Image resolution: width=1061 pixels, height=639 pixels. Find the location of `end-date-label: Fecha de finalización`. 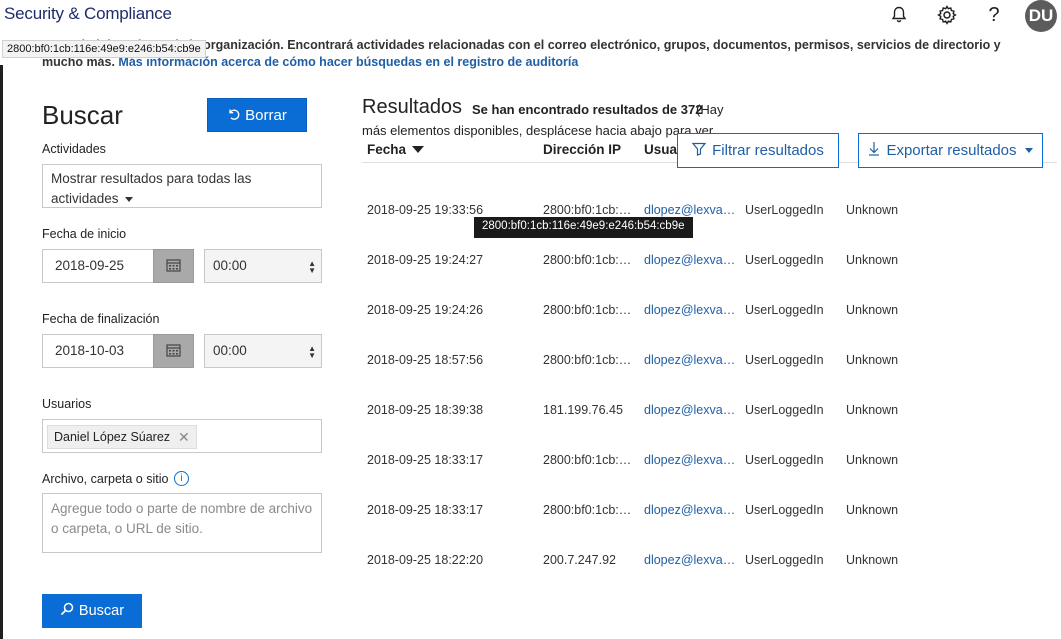

end-date-label: Fecha de finalización is located at coordinates (101, 319).